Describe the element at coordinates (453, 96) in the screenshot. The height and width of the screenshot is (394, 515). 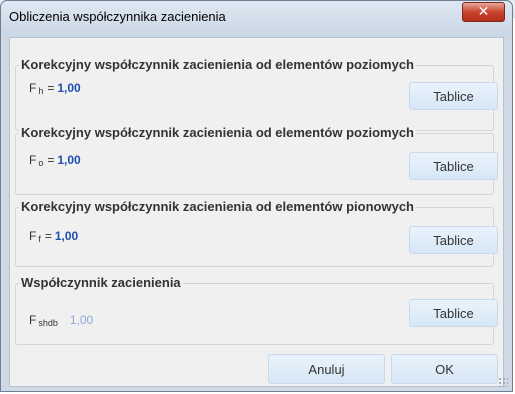
I see `tables-button-fh: Tablice` at that location.